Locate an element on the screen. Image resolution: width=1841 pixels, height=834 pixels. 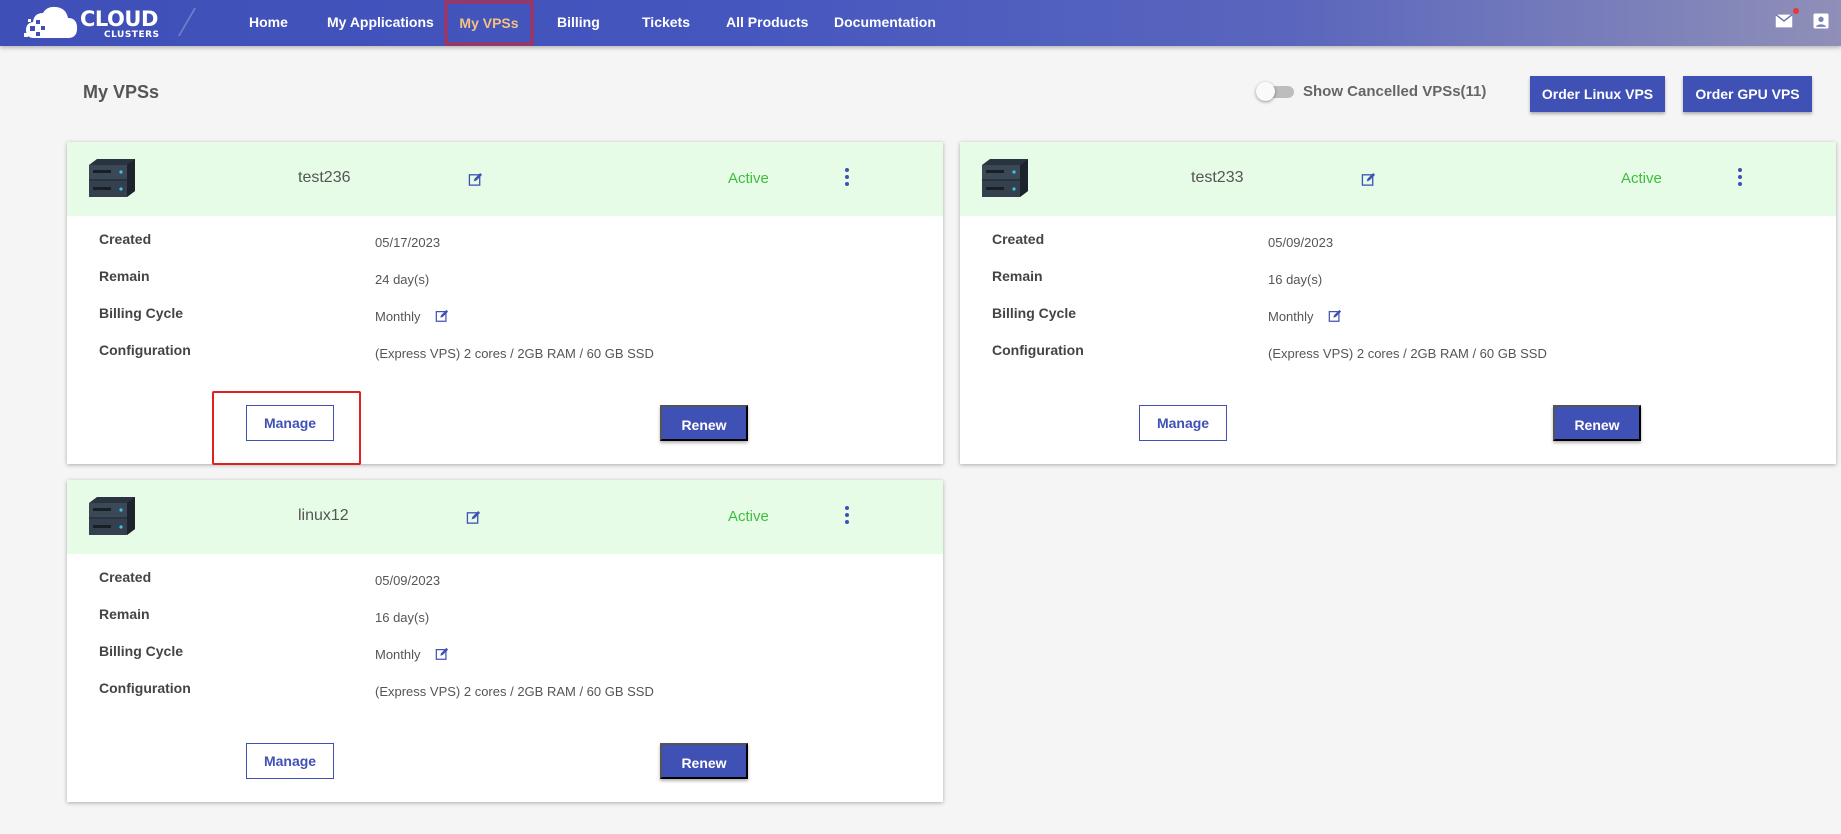
created-value: 05/17/2023 is located at coordinates (408, 242).